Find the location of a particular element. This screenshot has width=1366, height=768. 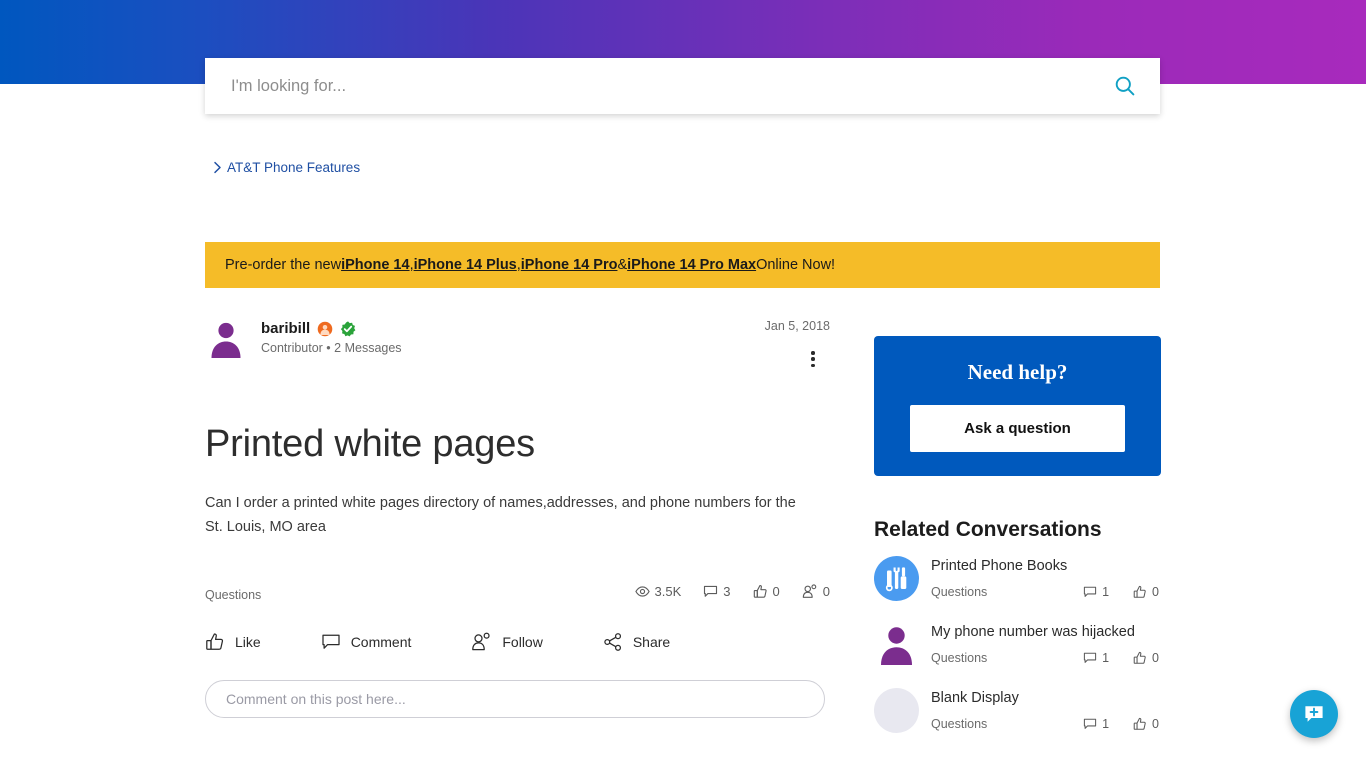

list-item-title: Printed Phone Books is located at coordinates (999, 566).